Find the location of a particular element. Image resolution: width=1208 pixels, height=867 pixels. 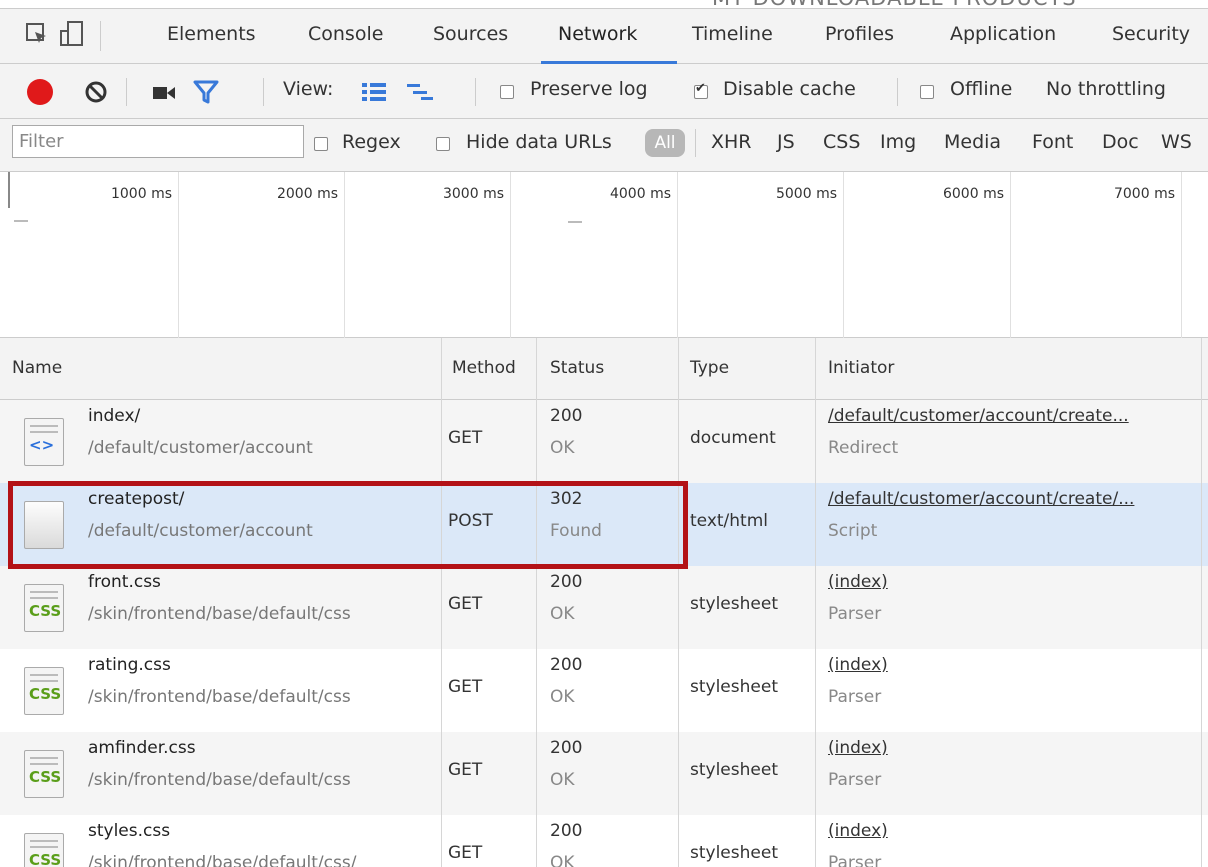

request-path: /skin/frontend/base/default/css/ is located at coordinates (222, 860).